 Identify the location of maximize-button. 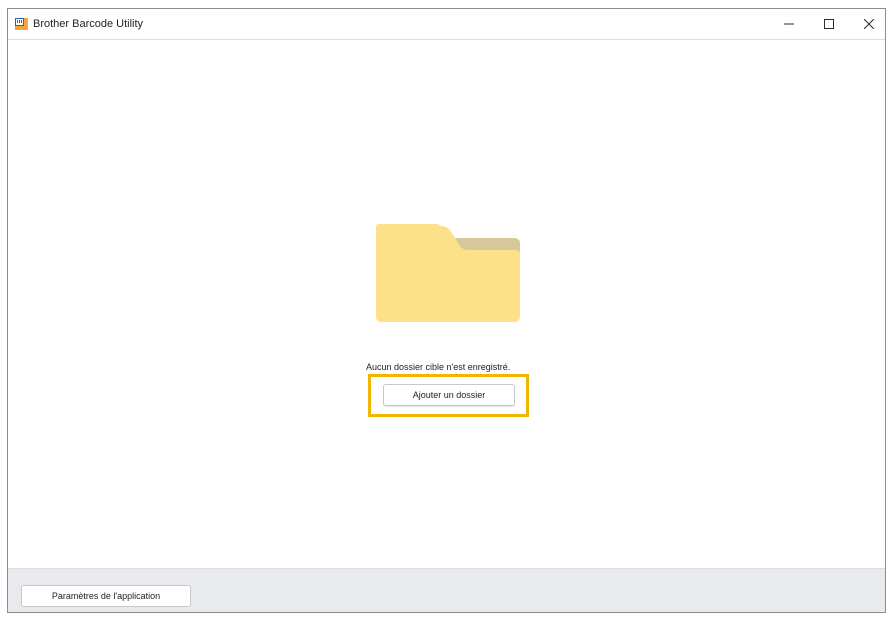
(829, 24).